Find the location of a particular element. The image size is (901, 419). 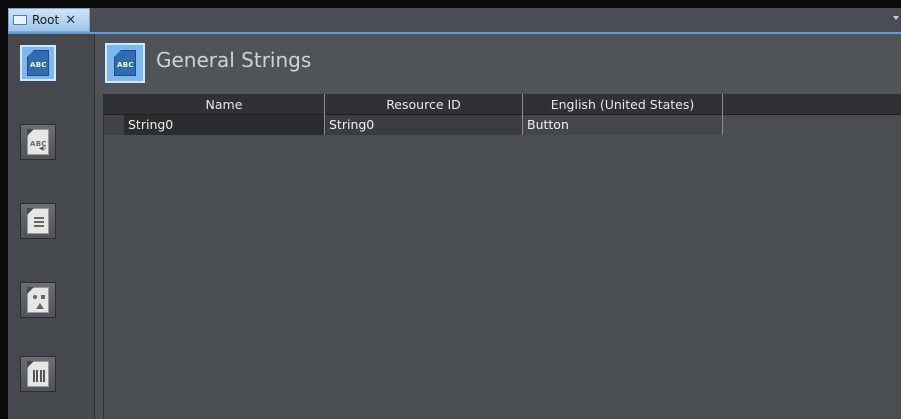

table-header: Name Resource ID English (United States) is located at coordinates (502, 104).